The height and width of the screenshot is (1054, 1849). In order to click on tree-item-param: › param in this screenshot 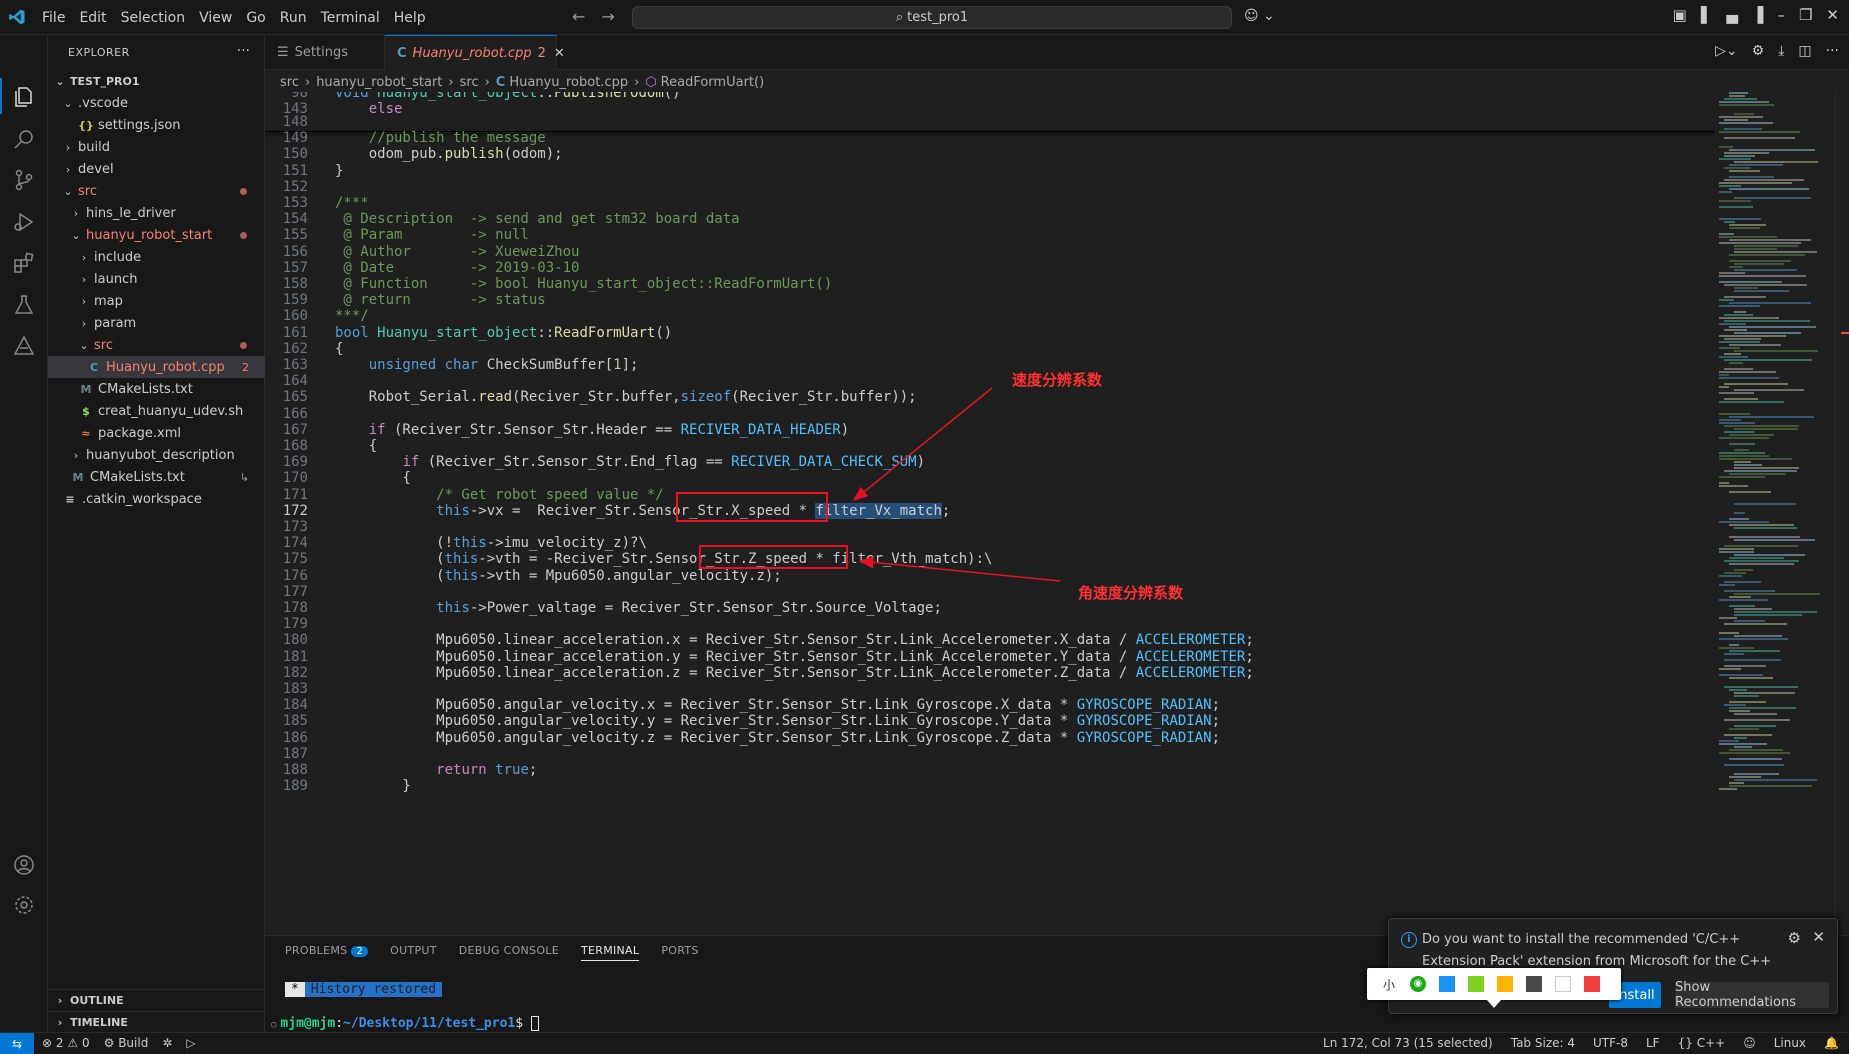, I will do `click(156, 323)`.